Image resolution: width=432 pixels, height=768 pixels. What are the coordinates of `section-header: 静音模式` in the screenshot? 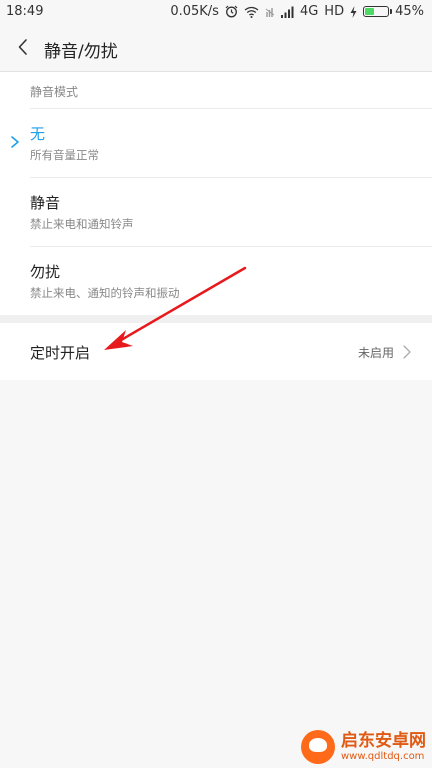 It's located at (54, 92).